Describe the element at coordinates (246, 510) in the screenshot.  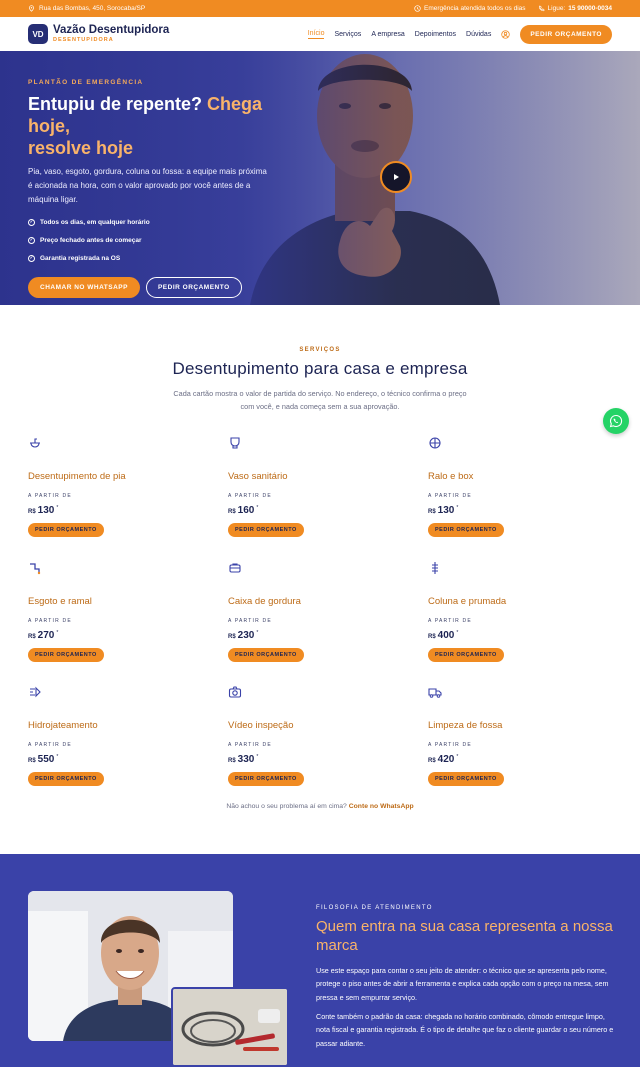
I see `price-value: 160` at that location.